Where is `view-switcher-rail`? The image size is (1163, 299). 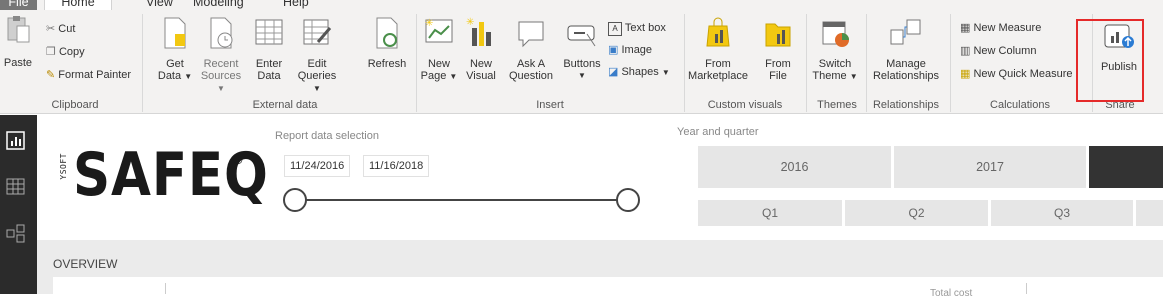 view-switcher-rail is located at coordinates (18, 204).